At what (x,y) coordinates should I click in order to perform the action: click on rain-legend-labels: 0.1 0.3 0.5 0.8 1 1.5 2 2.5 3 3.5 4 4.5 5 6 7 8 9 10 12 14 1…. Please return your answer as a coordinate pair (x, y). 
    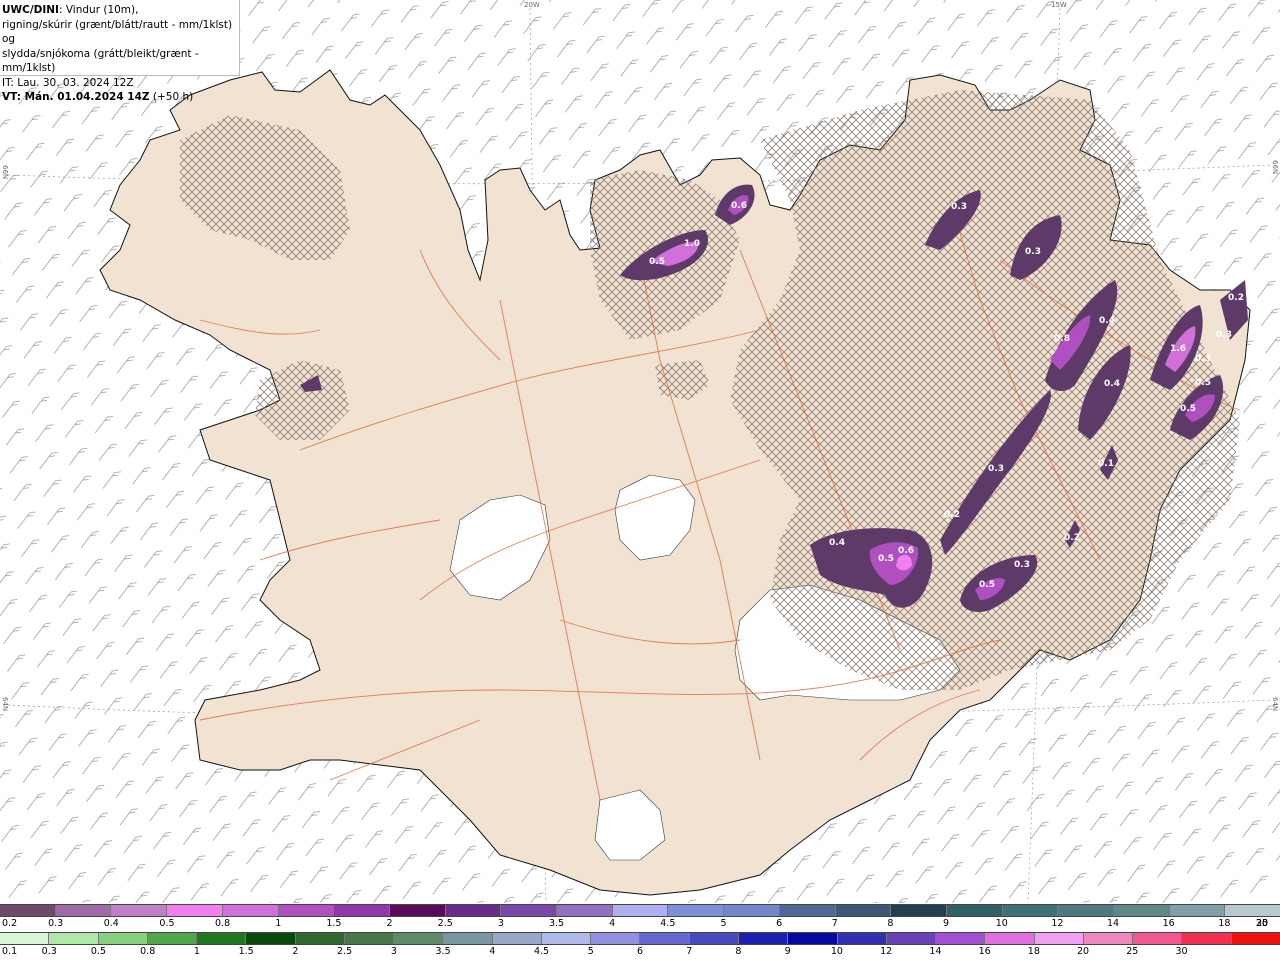
    Looking at the image, I should click on (640, 953).